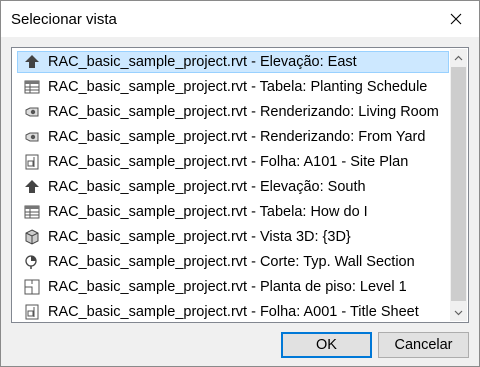 The height and width of the screenshot is (367, 480). I want to click on chevron-down-icon, so click(458, 312).